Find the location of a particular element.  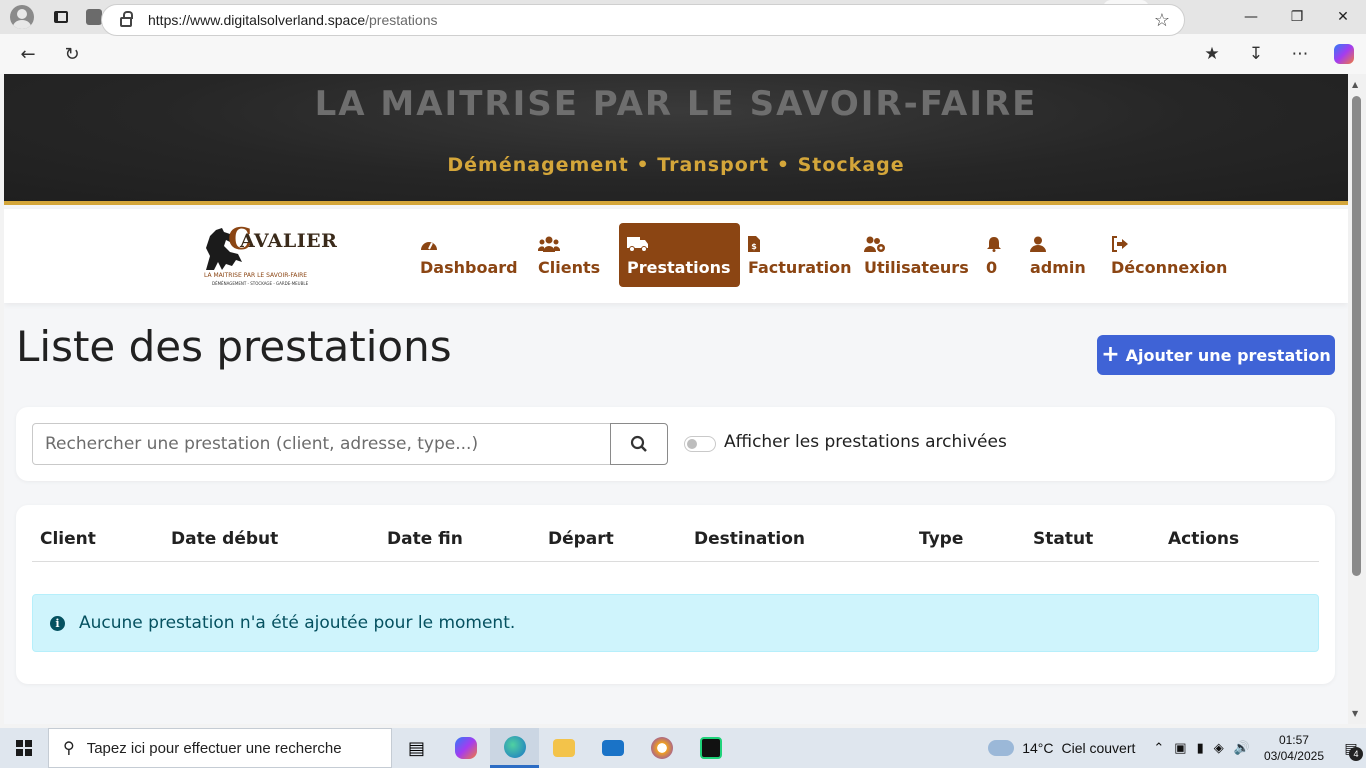

folder-icon is located at coordinates (563, 748).